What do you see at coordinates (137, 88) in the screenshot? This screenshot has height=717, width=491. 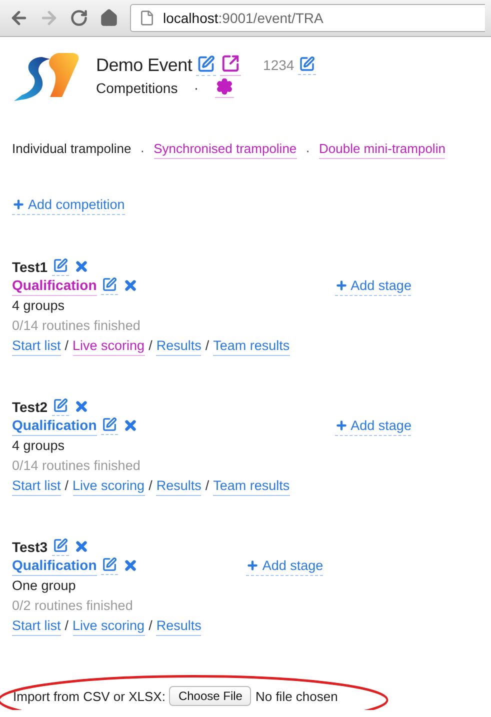 I see `section-title: Competitions` at bounding box center [137, 88].